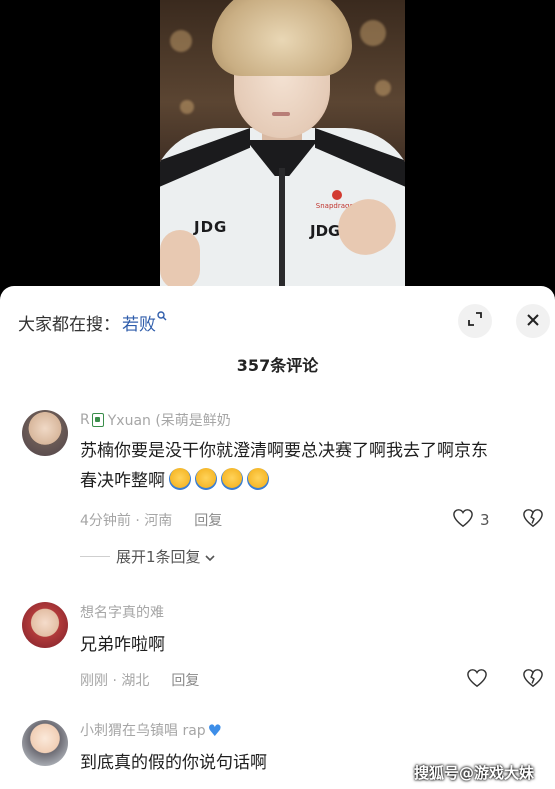  I want to click on jersey-lettering-graphic: JDG, so click(325, 231).